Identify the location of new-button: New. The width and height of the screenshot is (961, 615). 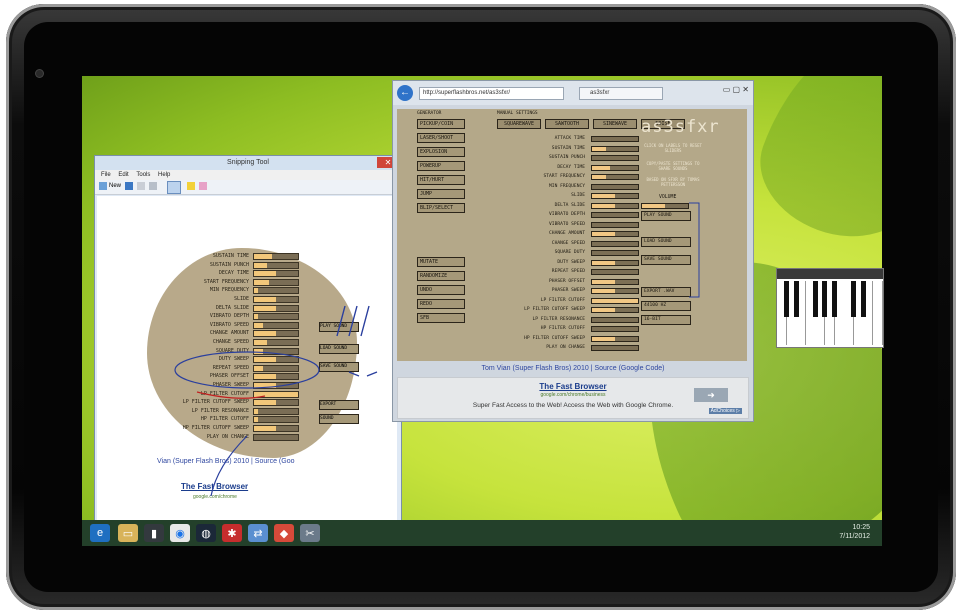
(115, 186).